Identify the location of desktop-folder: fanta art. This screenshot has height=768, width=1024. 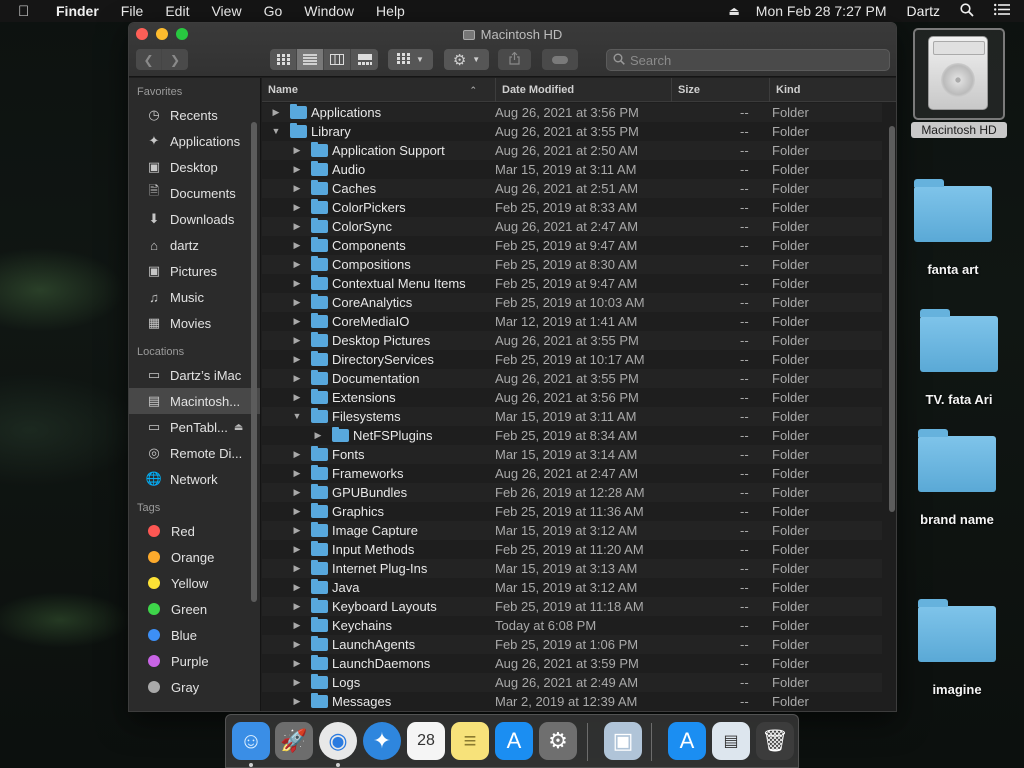
(953, 228).